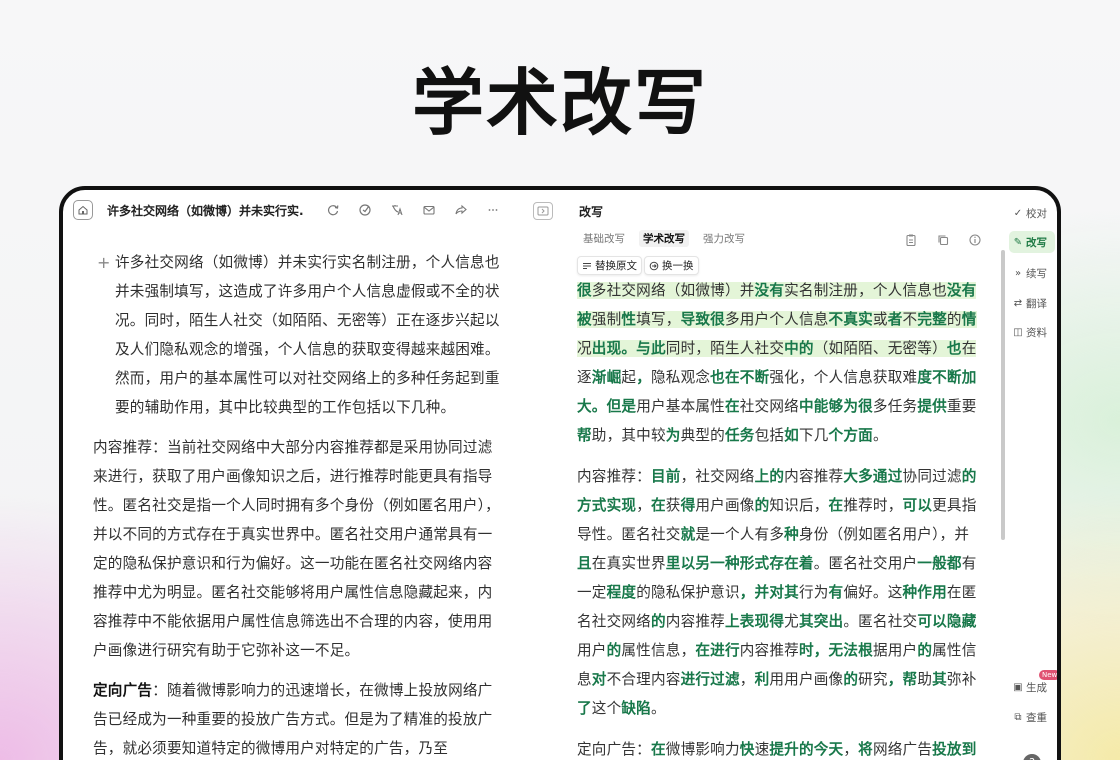 This screenshot has height=760, width=1120. What do you see at coordinates (628, 435) in the screenshot?
I see `text-segment: 助，其中较` at bounding box center [628, 435].